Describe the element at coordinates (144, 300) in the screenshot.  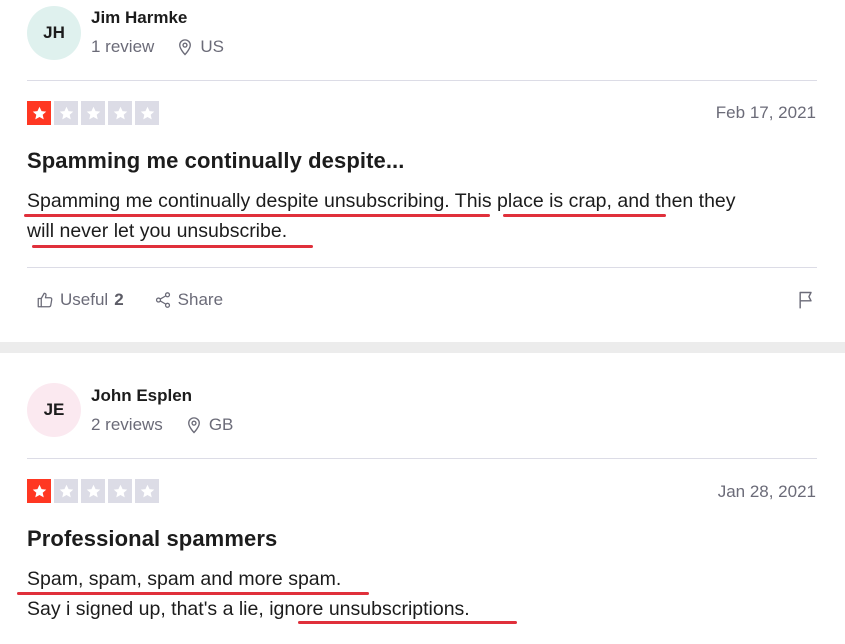
I see `review-actions: Useful 2 Share` at that location.